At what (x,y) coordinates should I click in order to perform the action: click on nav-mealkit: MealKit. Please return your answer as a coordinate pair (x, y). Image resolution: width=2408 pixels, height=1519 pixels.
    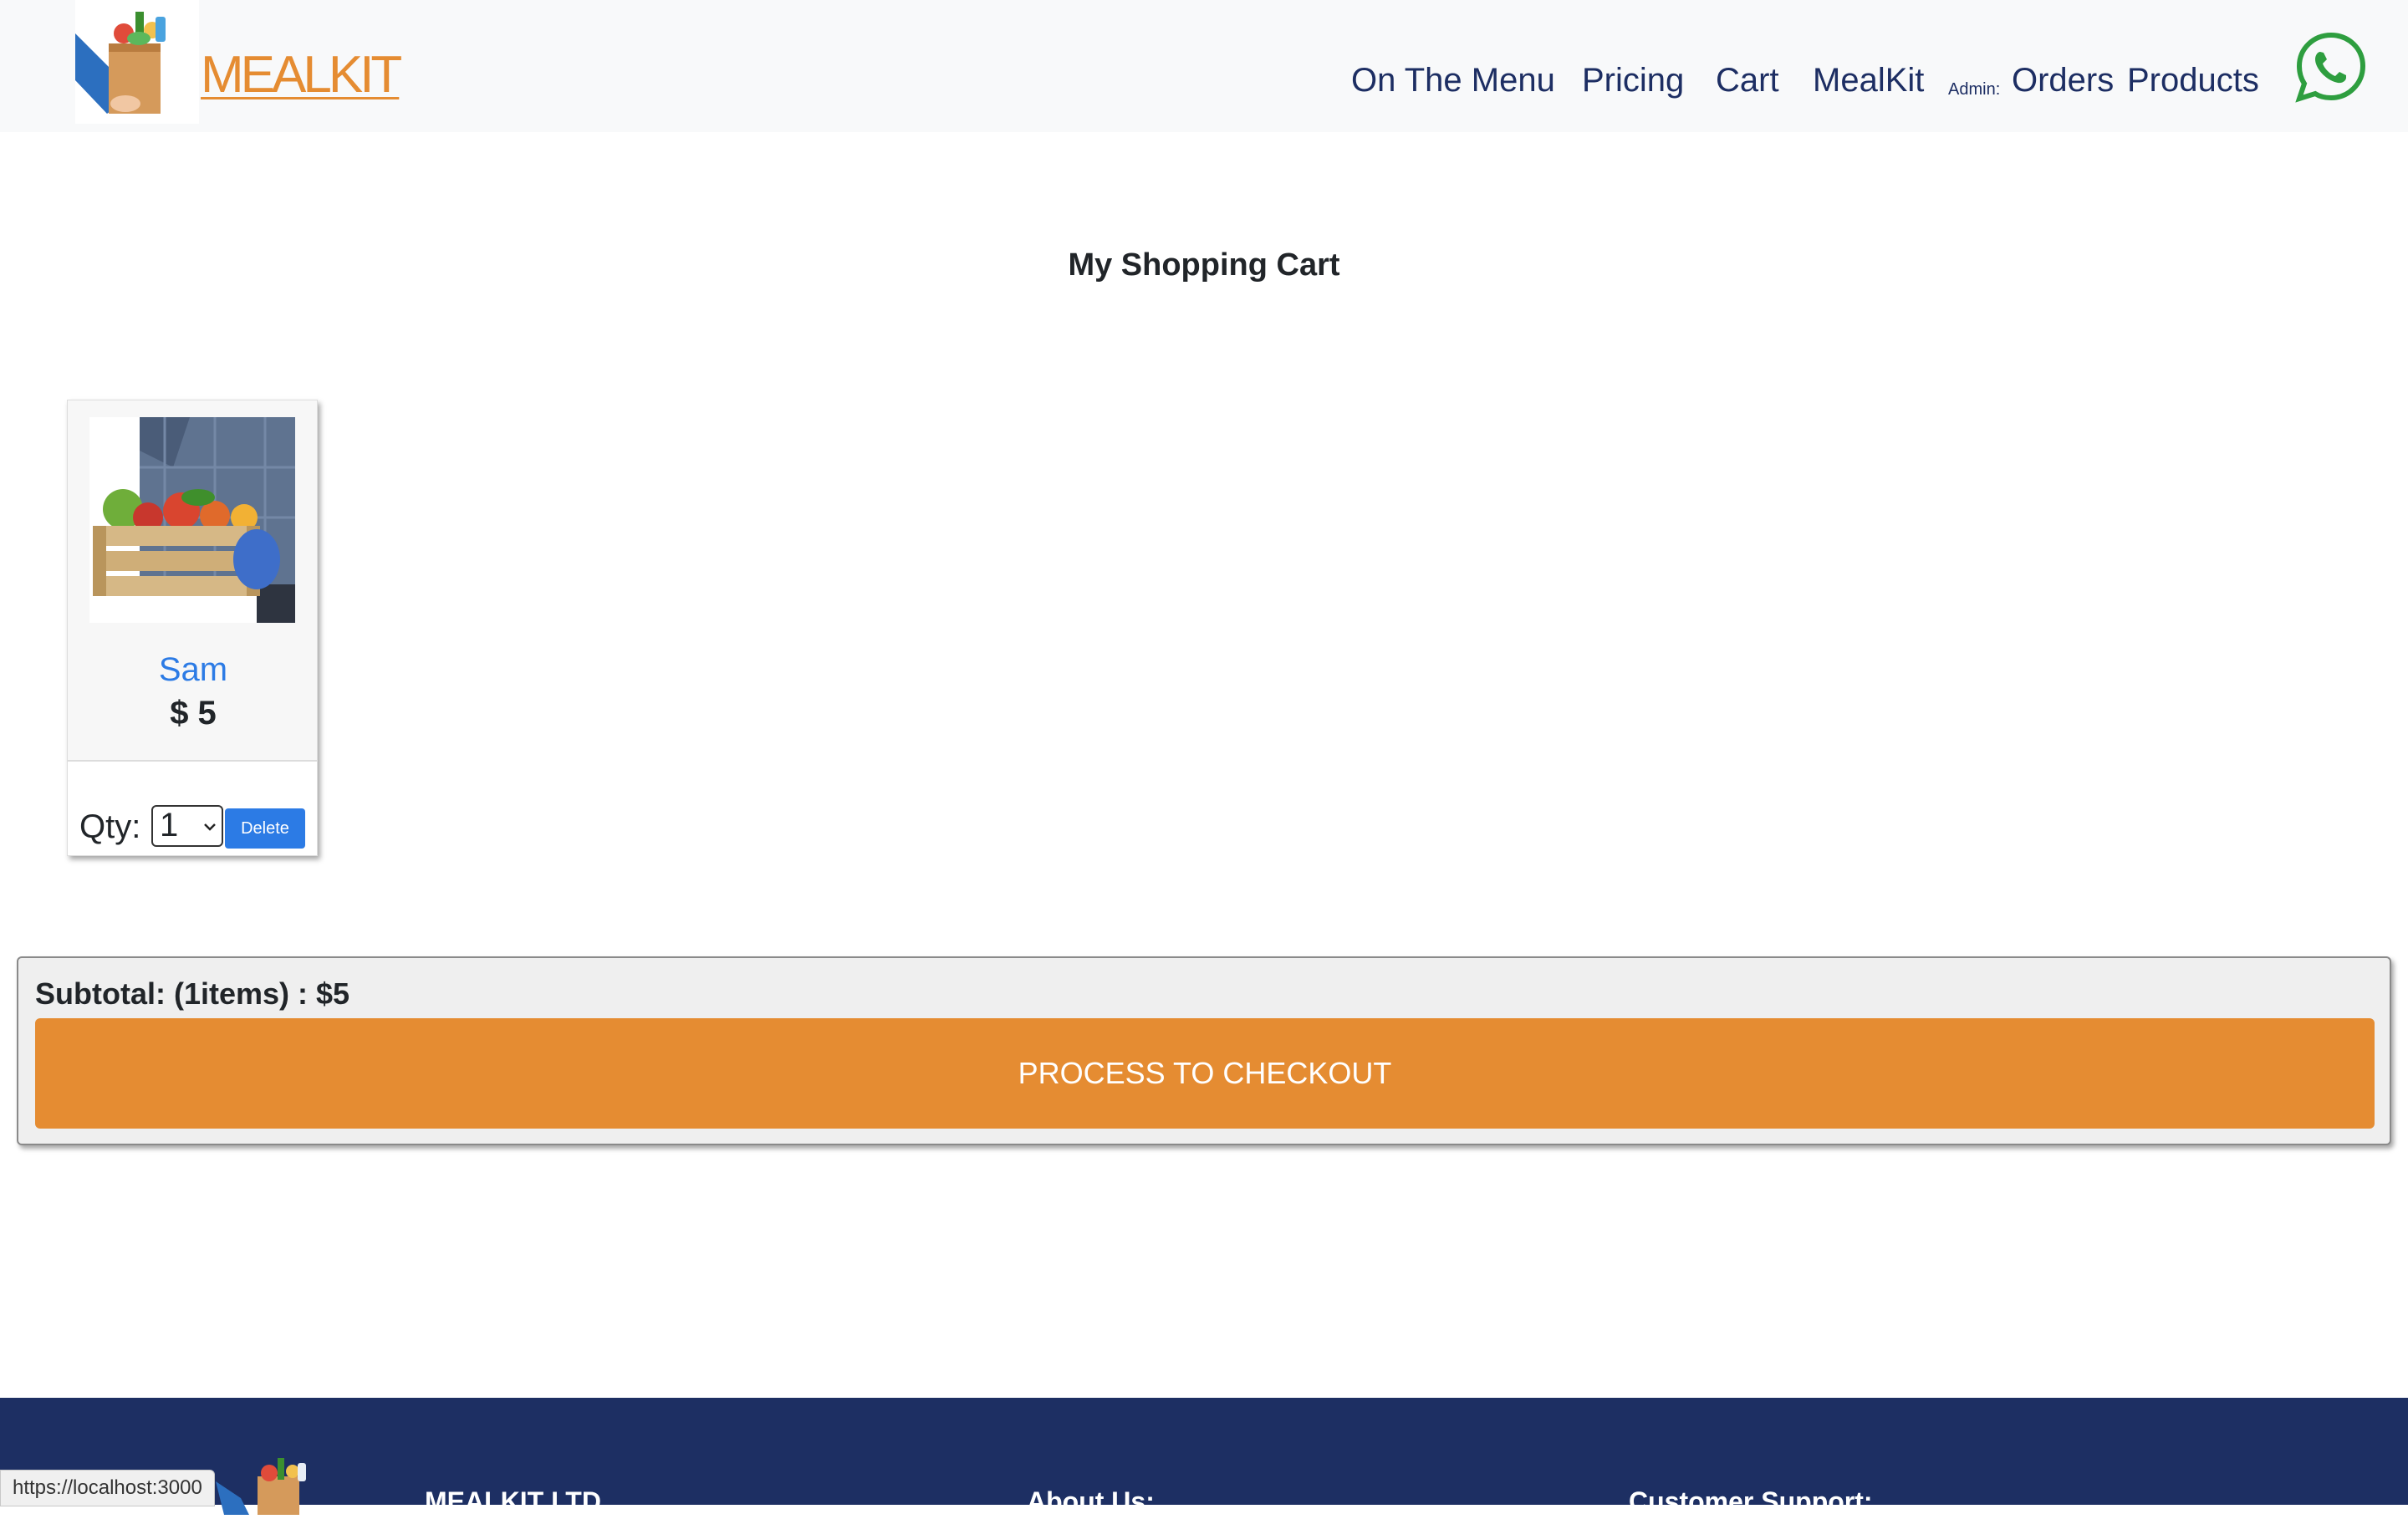
    Looking at the image, I should click on (1869, 80).